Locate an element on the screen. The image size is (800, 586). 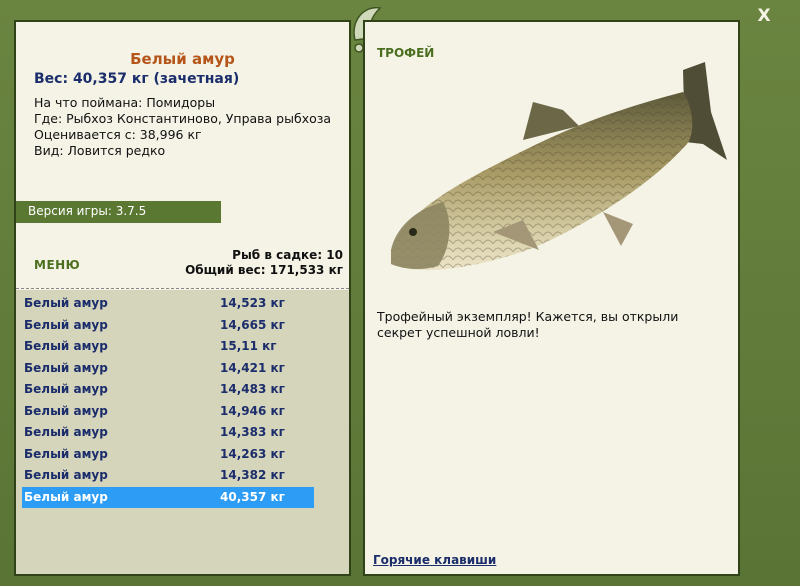
list-item: Белый амур 14,382 кг is located at coordinates (168, 475).